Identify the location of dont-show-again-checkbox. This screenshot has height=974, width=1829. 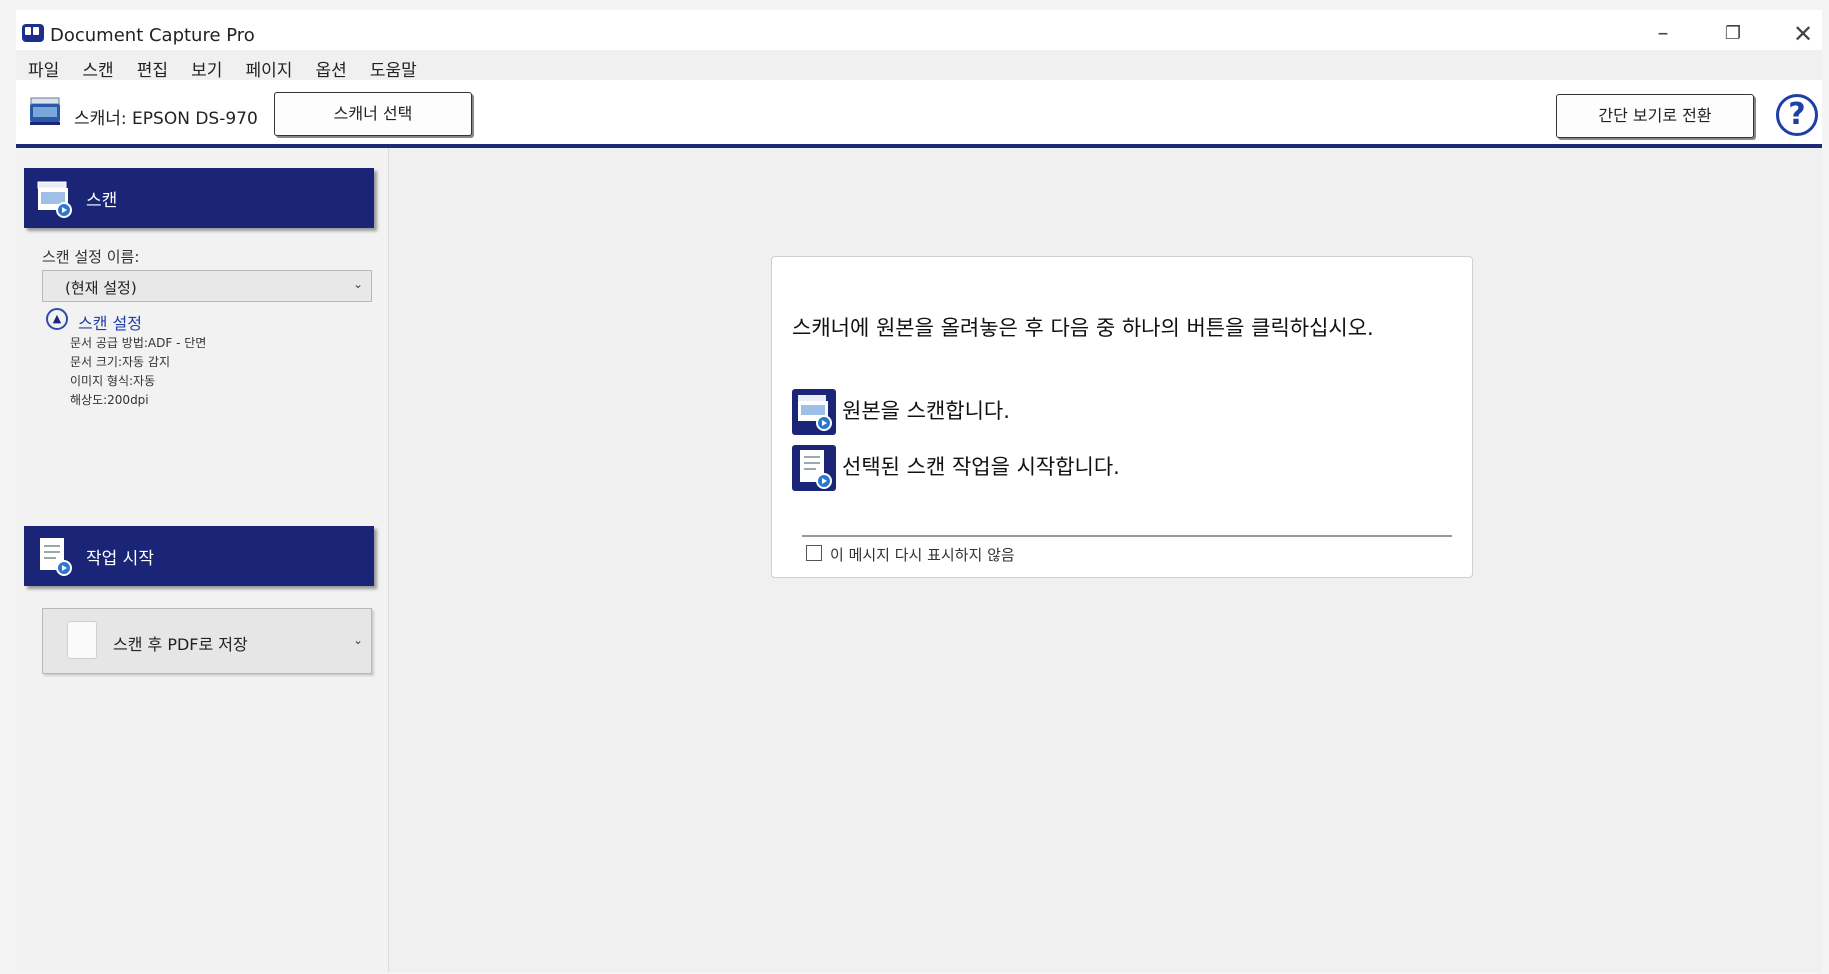
(814, 553).